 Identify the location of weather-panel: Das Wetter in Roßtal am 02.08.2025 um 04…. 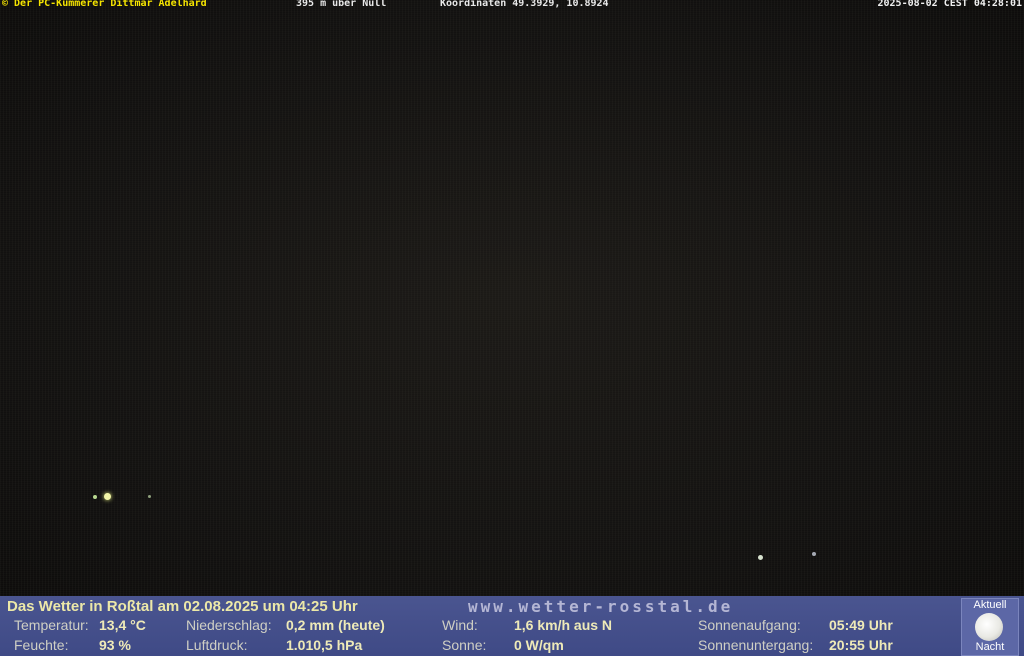
(512, 626).